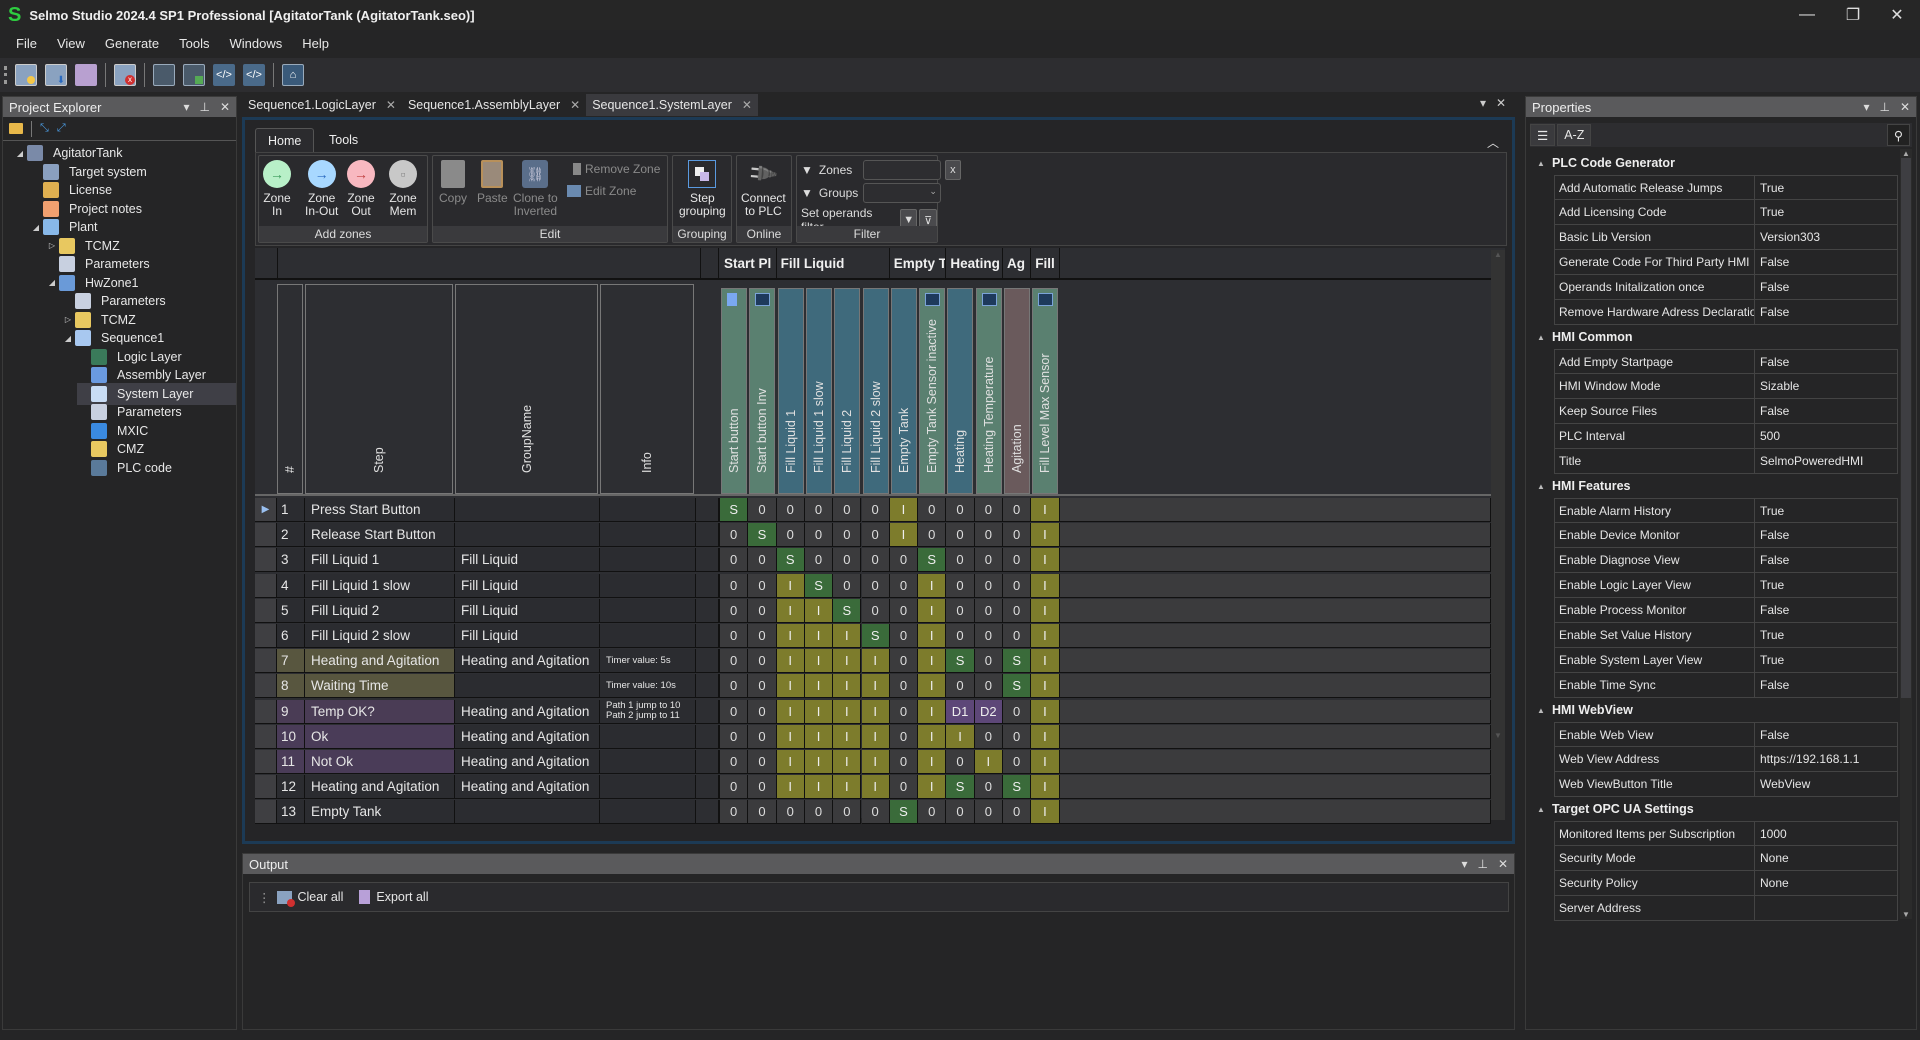  I want to click on grid-vertical-scrollbar: ▲ ▼, so click(1498, 535).